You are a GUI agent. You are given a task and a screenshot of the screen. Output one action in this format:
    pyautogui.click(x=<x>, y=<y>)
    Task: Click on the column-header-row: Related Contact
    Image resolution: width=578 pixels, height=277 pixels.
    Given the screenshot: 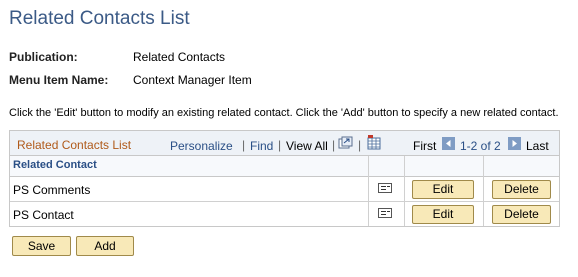 What is the action you would take?
    pyautogui.click(x=284, y=166)
    